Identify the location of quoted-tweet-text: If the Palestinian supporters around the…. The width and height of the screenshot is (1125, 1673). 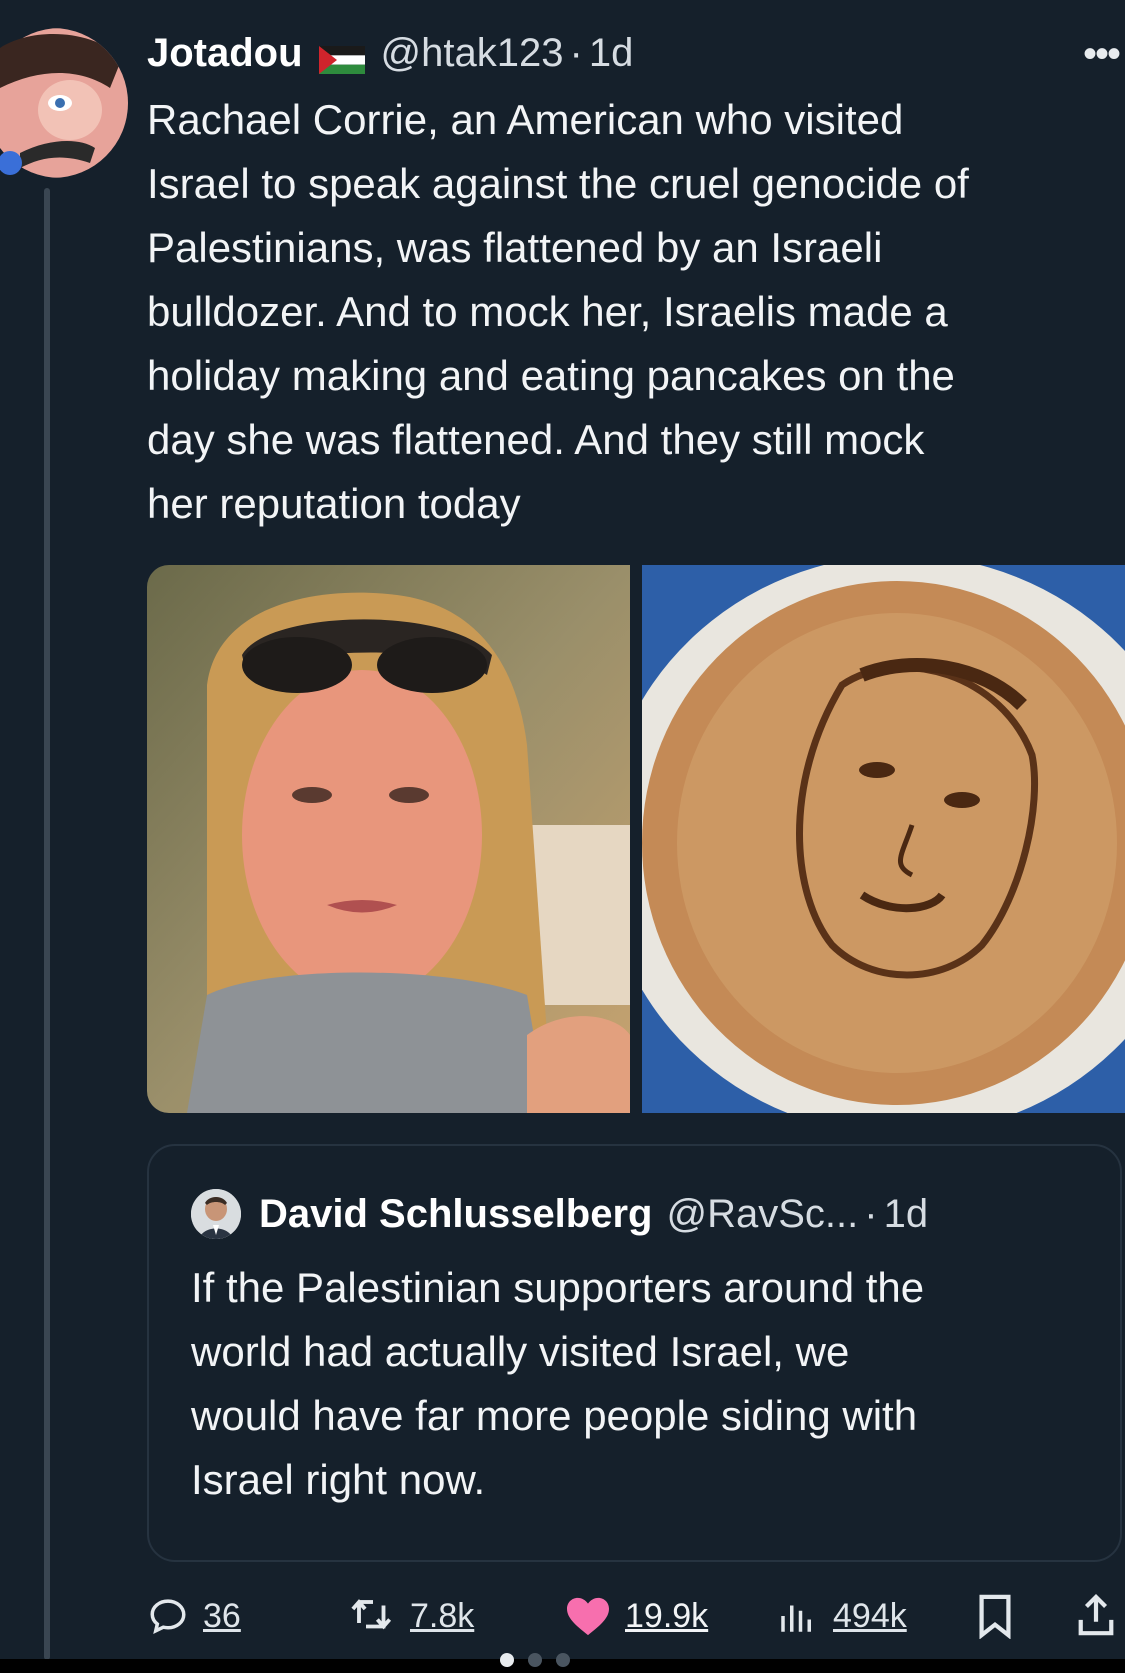
(558, 1383).